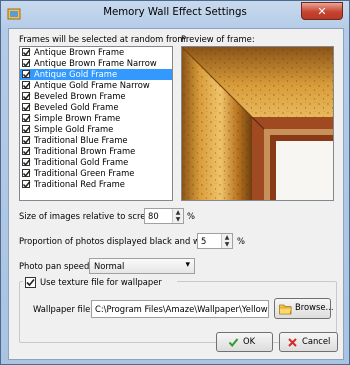  I want to click on pan-speed-value: Normal, so click(109, 266).